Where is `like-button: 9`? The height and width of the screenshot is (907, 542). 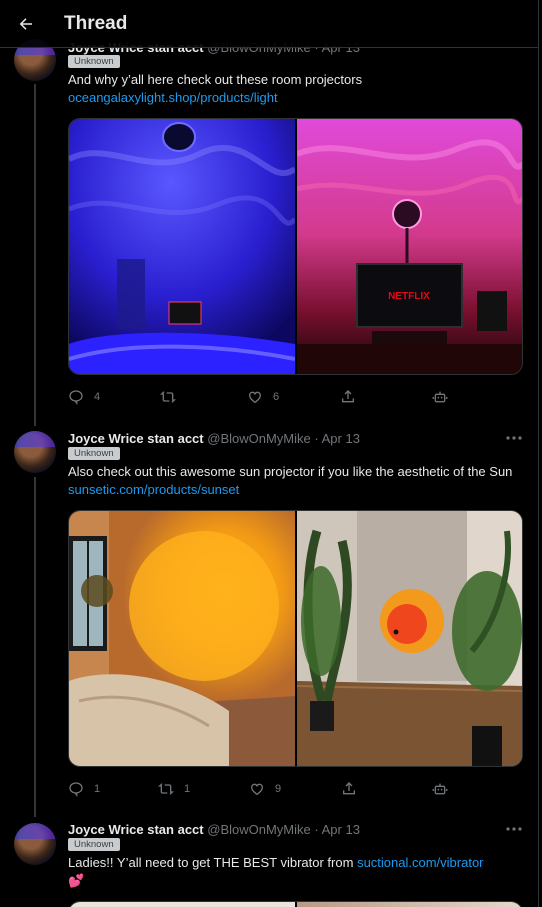
like-button: 9 is located at coordinates (265, 789).